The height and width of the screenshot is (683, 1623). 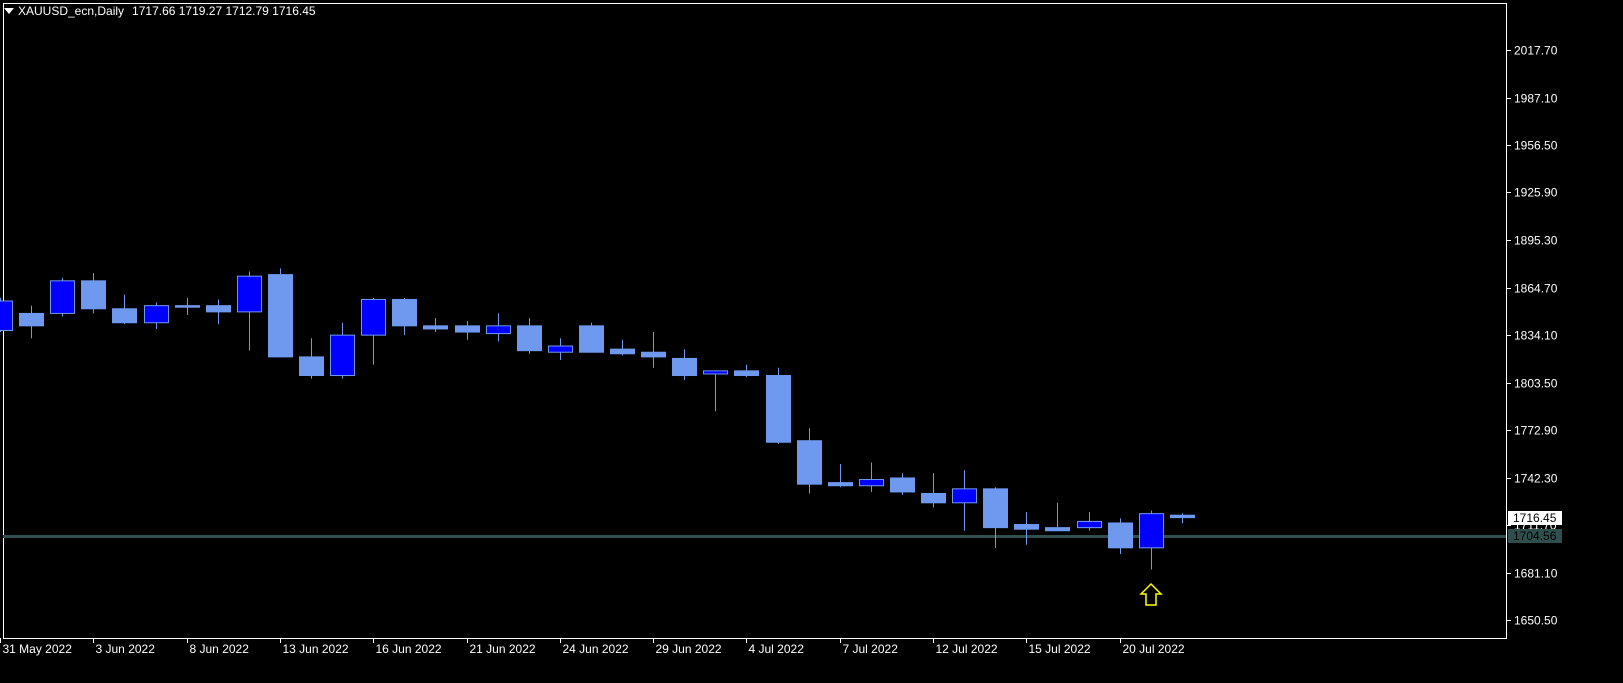 What do you see at coordinates (777, 649) in the screenshot?
I see `x-axis-tick-label: 4 Jul 2022` at bounding box center [777, 649].